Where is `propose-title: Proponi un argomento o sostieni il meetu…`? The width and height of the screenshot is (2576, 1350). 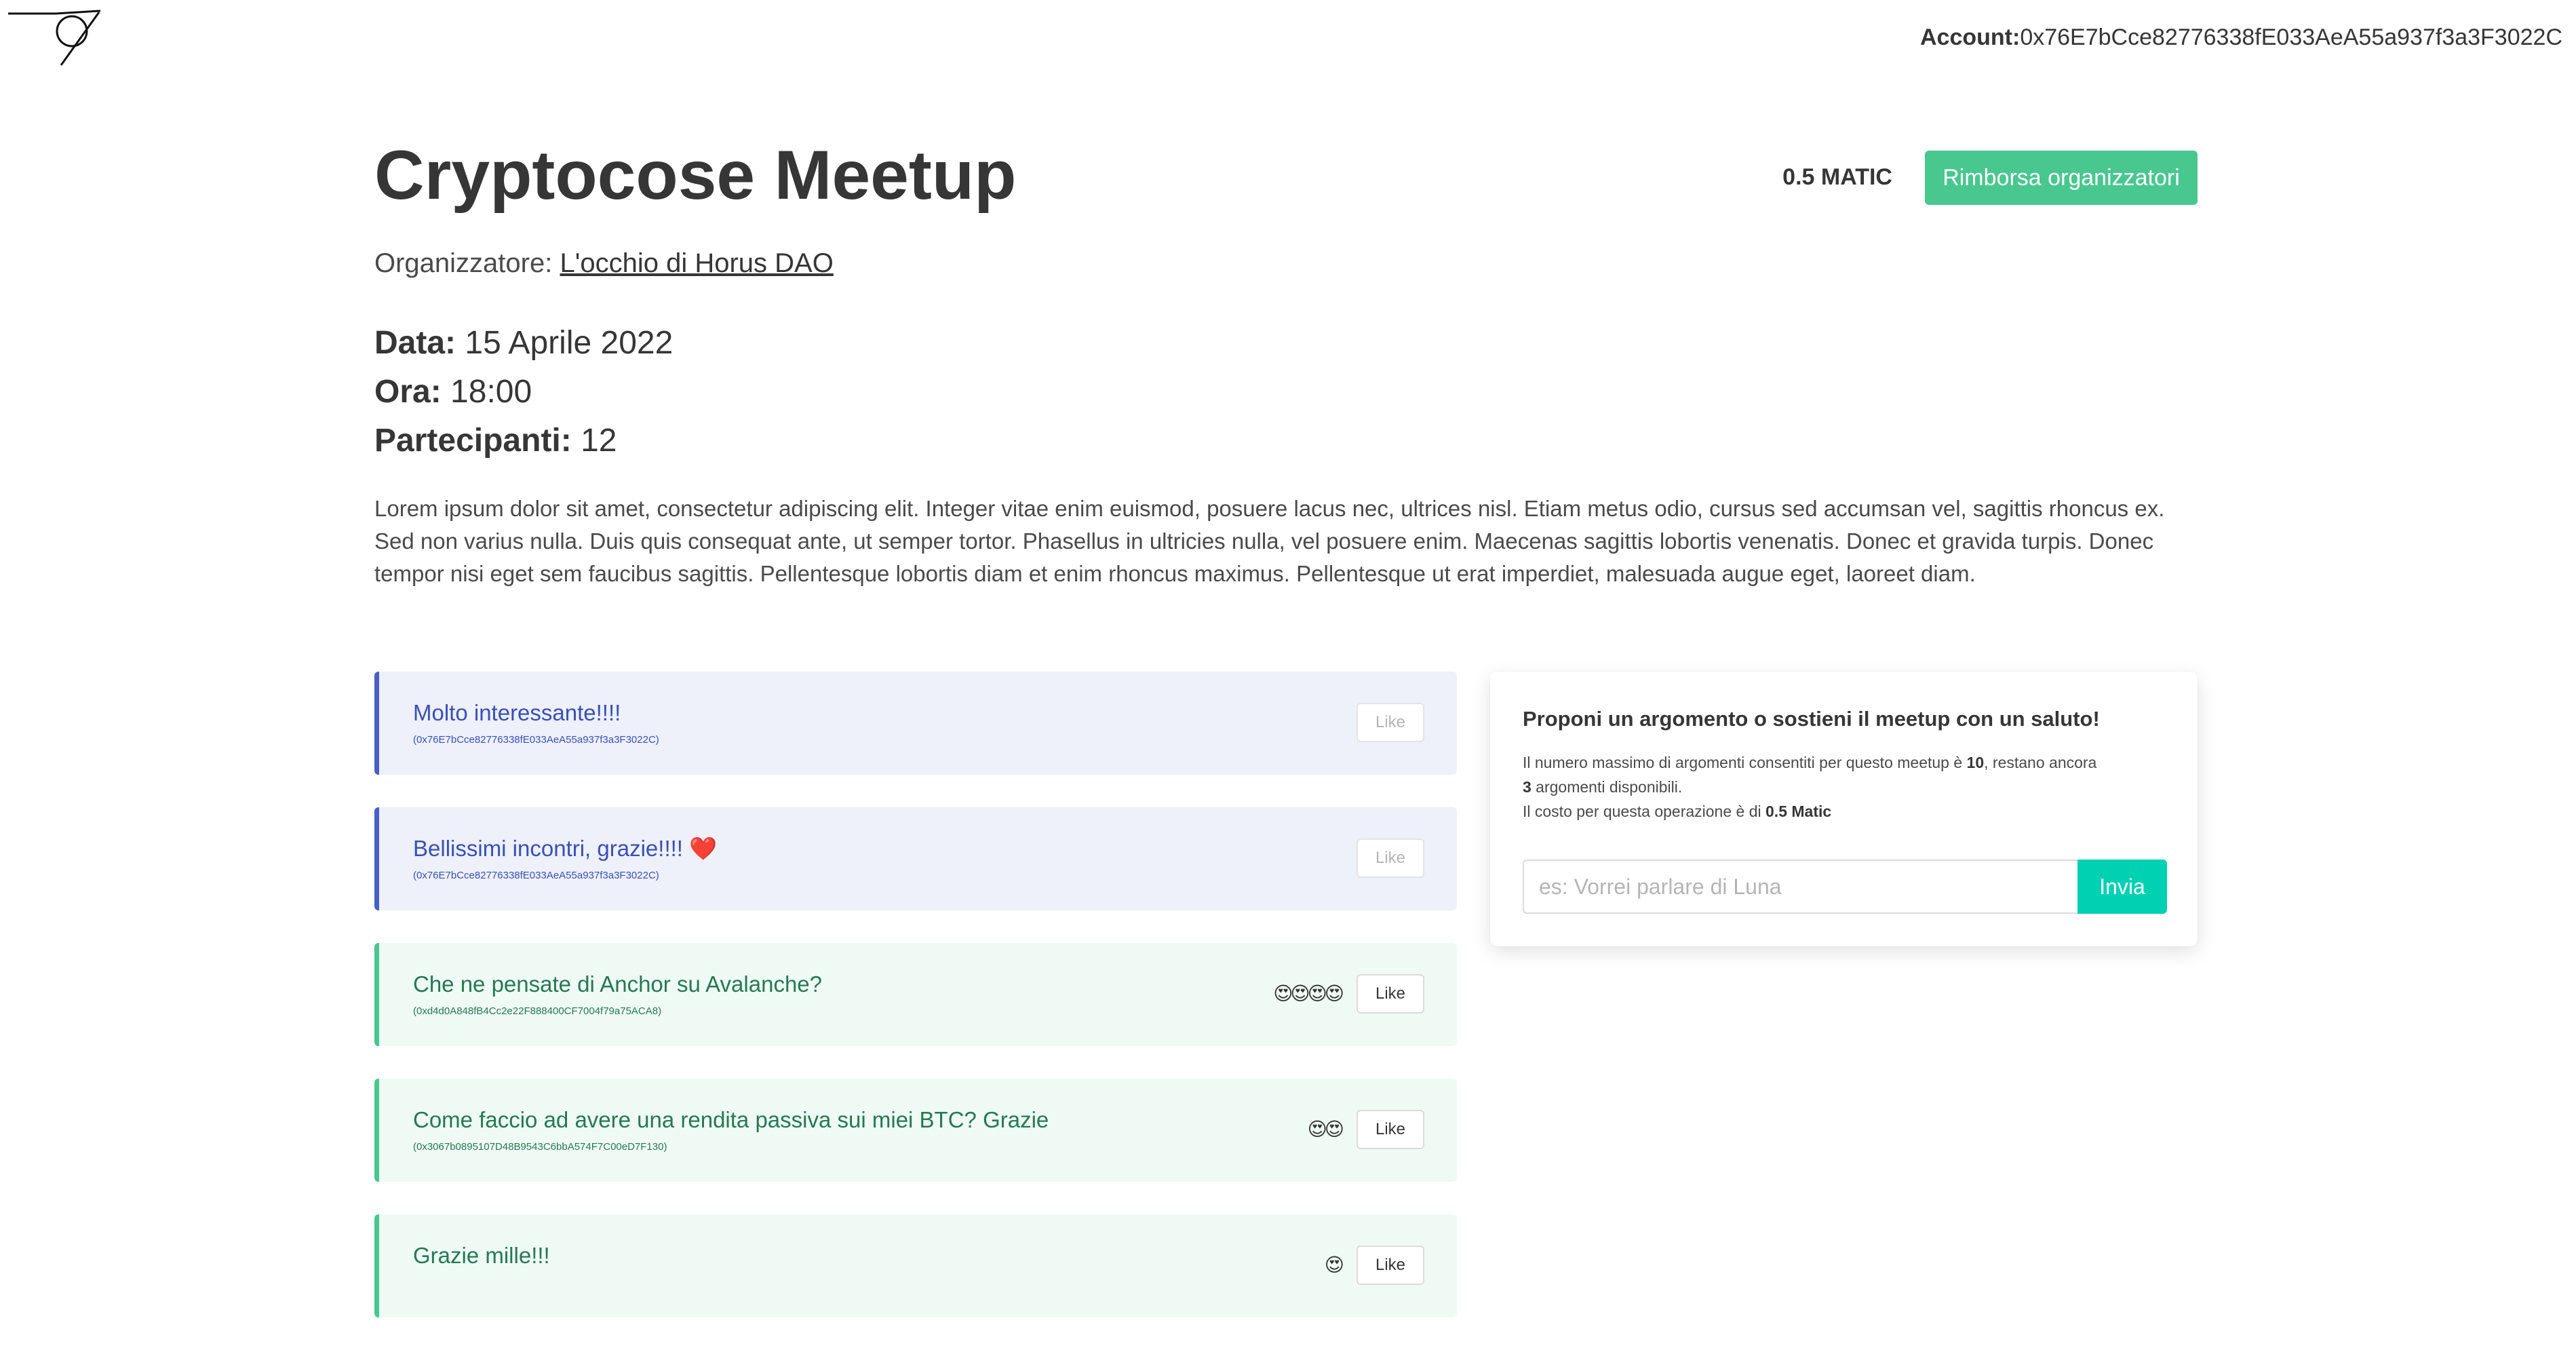 propose-title: Proponi un argomento o sostieni il meetu… is located at coordinates (1811, 719).